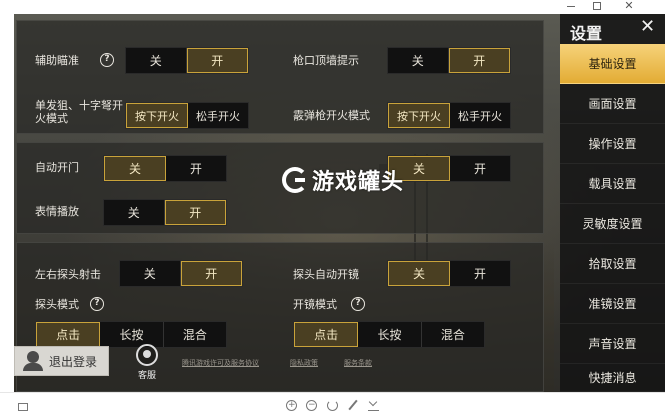  I want to click on emote-toggle: 关 开, so click(165, 212).